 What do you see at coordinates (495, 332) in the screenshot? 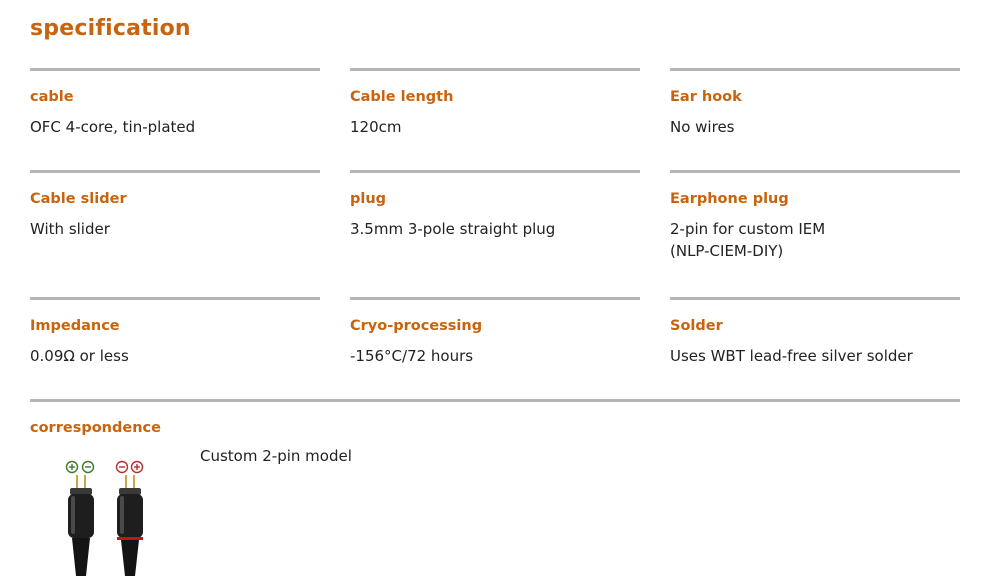
I see `spec-cryo-processing: Cryo-processing -156°C/72 hours` at bounding box center [495, 332].